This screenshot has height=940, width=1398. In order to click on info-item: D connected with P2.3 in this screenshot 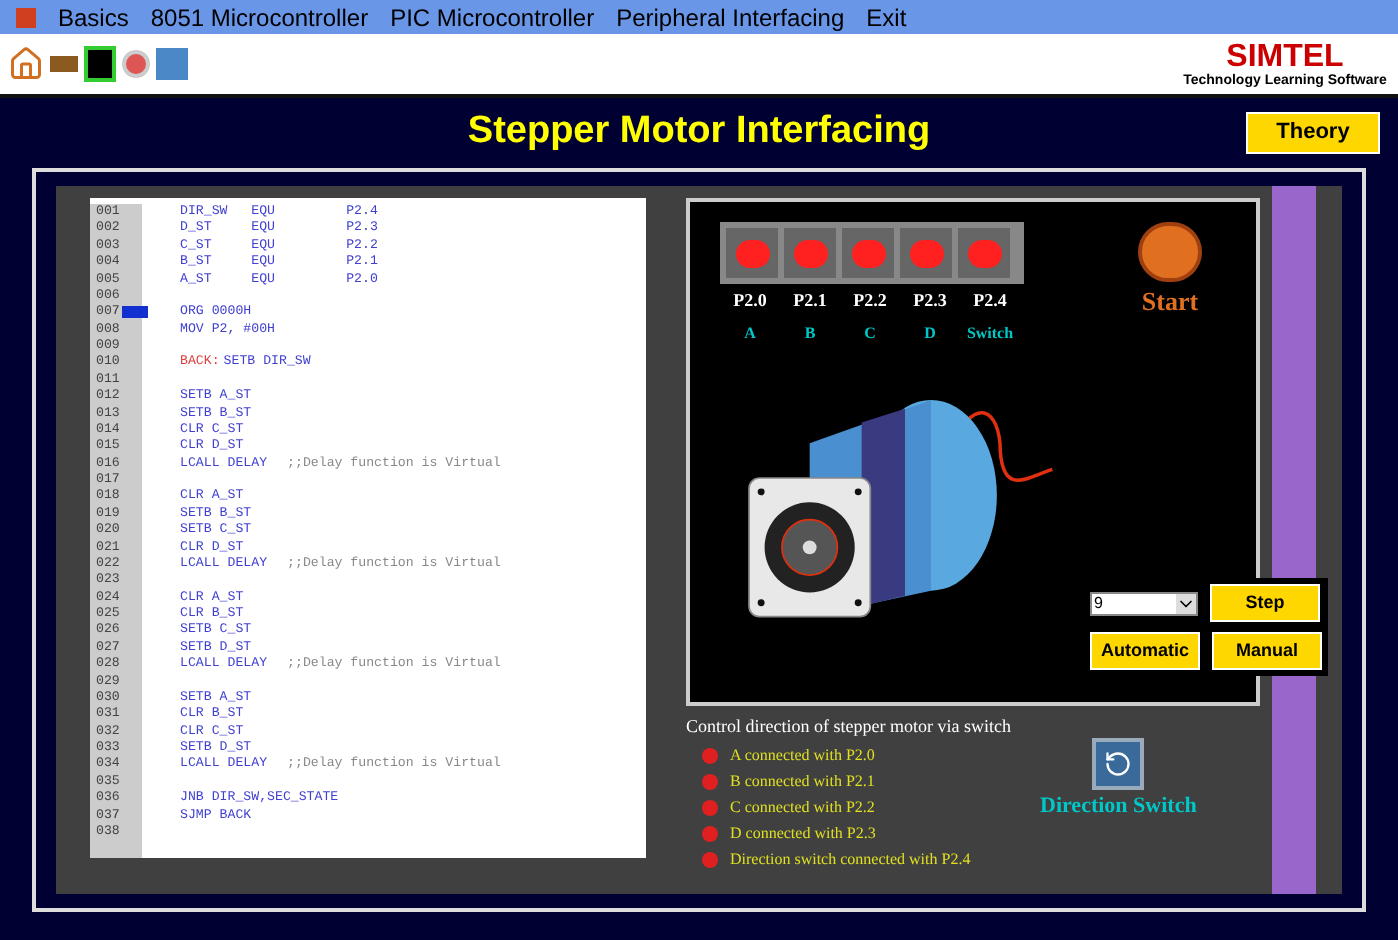, I will do `click(803, 833)`.